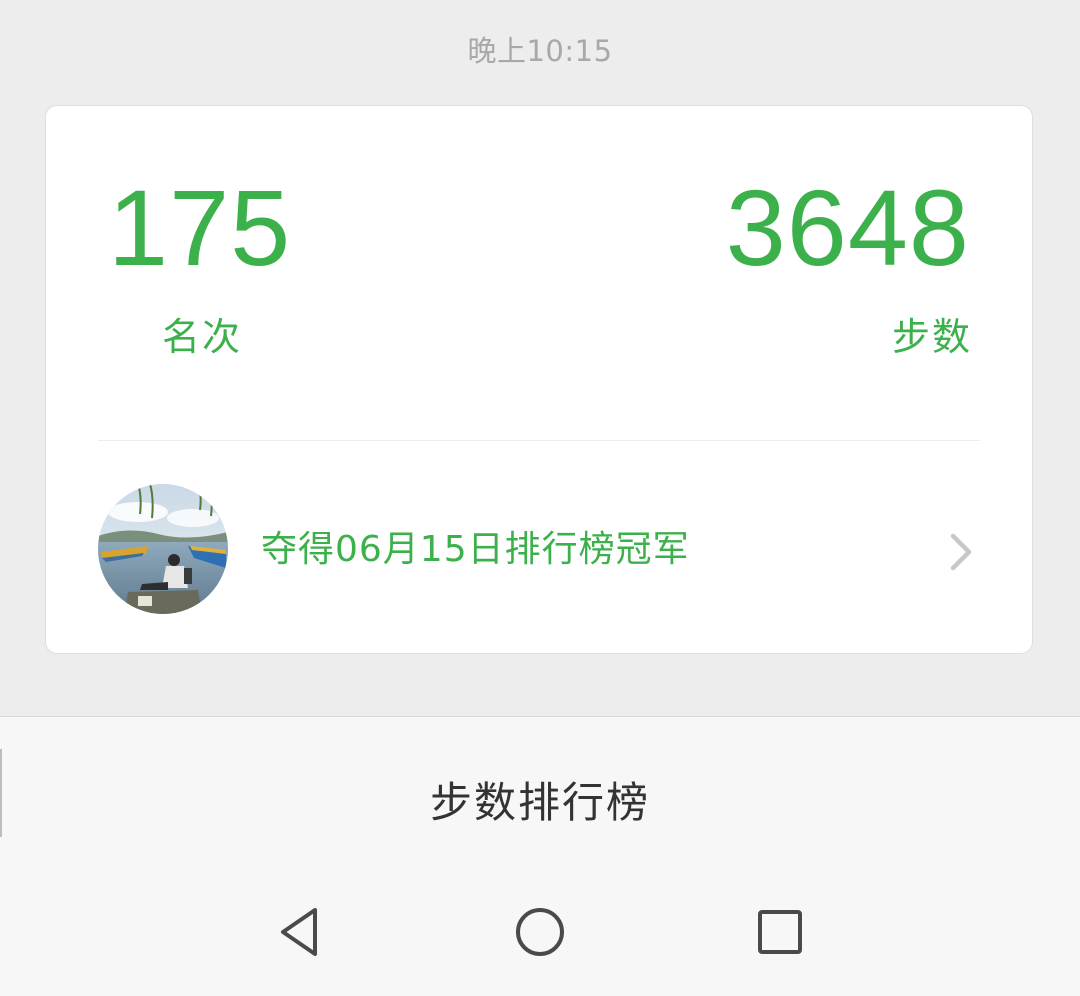 This screenshot has height=996, width=1080. I want to click on card-divider, so click(539, 440).